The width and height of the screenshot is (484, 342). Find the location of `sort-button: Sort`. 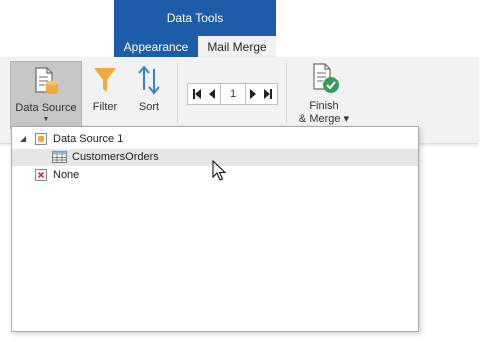

sort-button: Sort is located at coordinates (149, 93).